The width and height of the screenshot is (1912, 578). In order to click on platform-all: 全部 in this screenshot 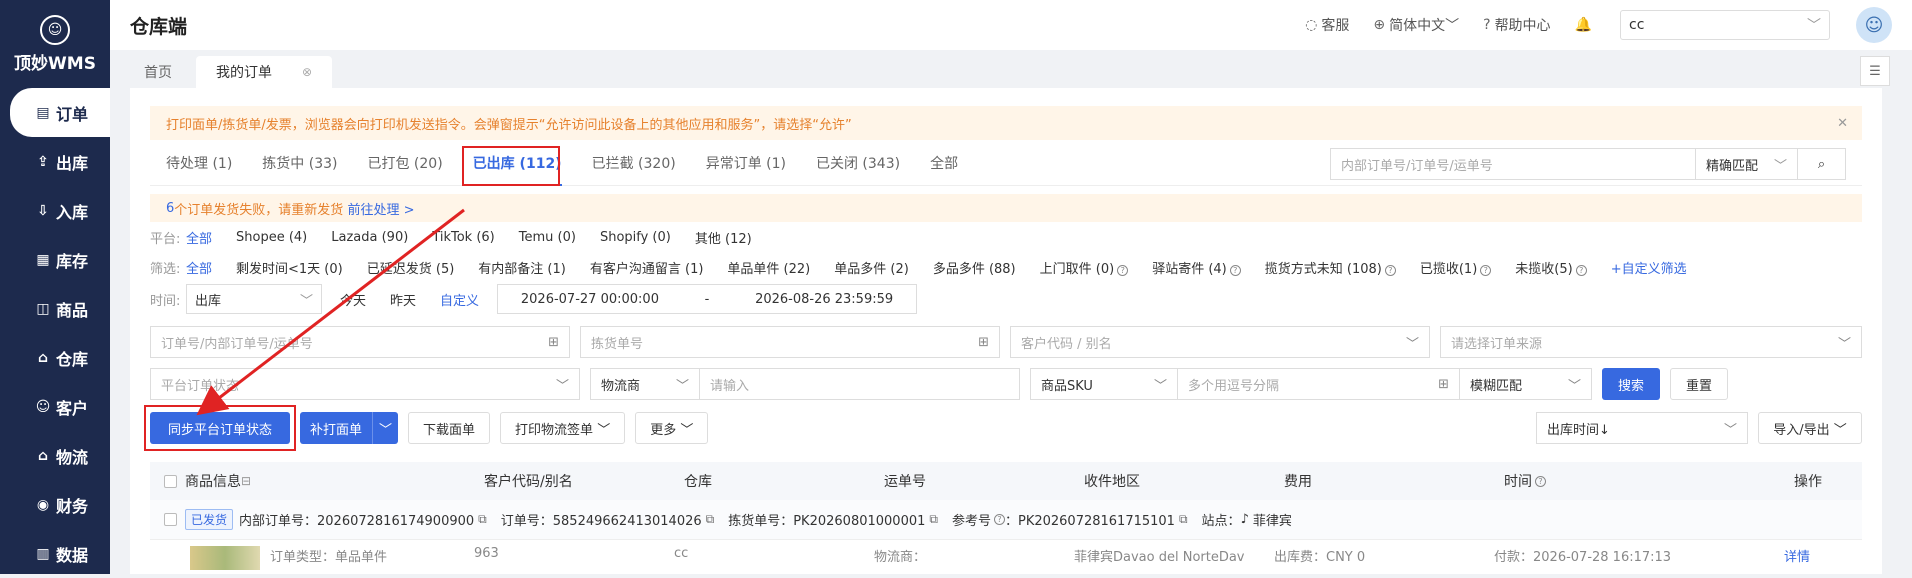, I will do `click(199, 237)`.